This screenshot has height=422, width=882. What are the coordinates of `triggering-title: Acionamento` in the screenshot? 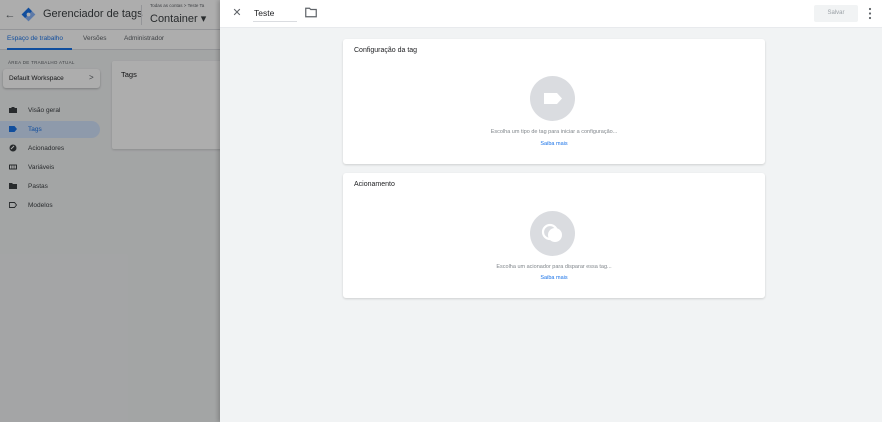 It's located at (374, 184).